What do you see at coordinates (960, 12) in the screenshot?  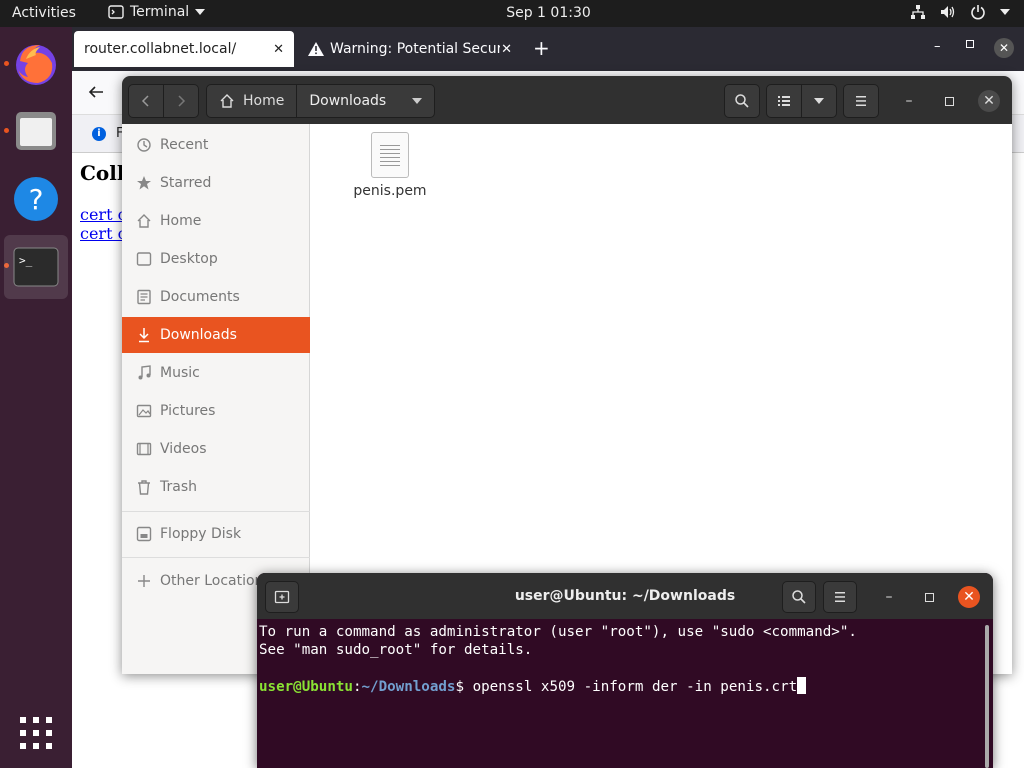 I see `system-tray` at bounding box center [960, 12].